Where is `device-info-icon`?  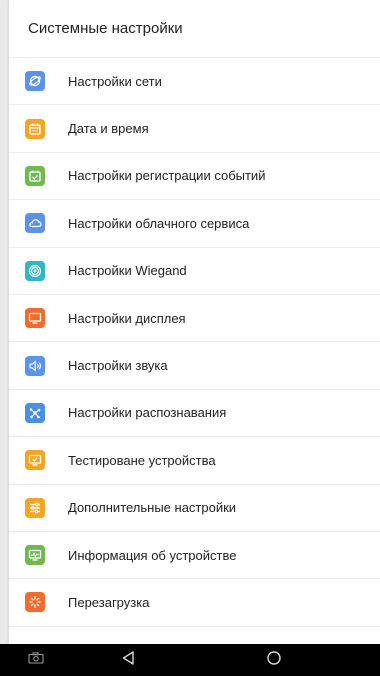 device-info-icon is located at coordinates (35, 555).